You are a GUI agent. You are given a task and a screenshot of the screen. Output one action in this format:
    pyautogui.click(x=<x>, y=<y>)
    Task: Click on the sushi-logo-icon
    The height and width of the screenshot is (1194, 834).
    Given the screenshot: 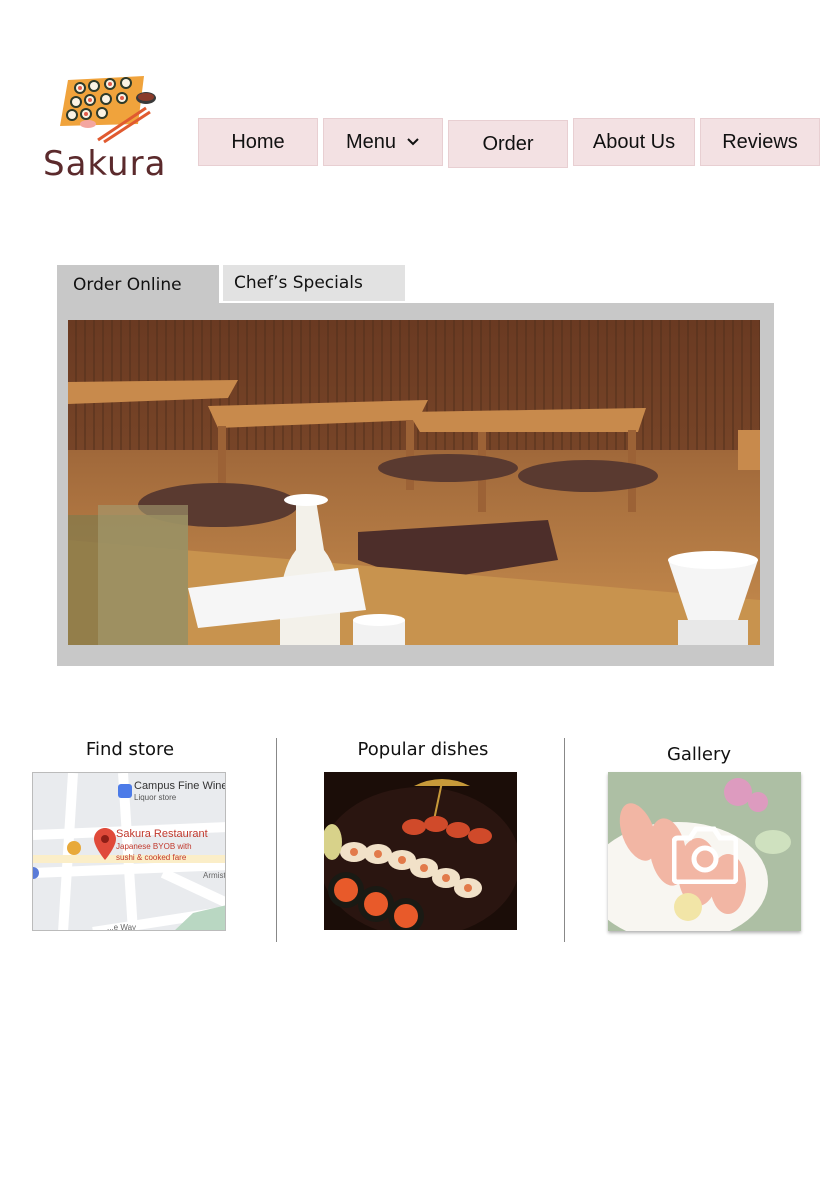 What is the action you would take?
    pyautogui.click(x=108, y=110)
    